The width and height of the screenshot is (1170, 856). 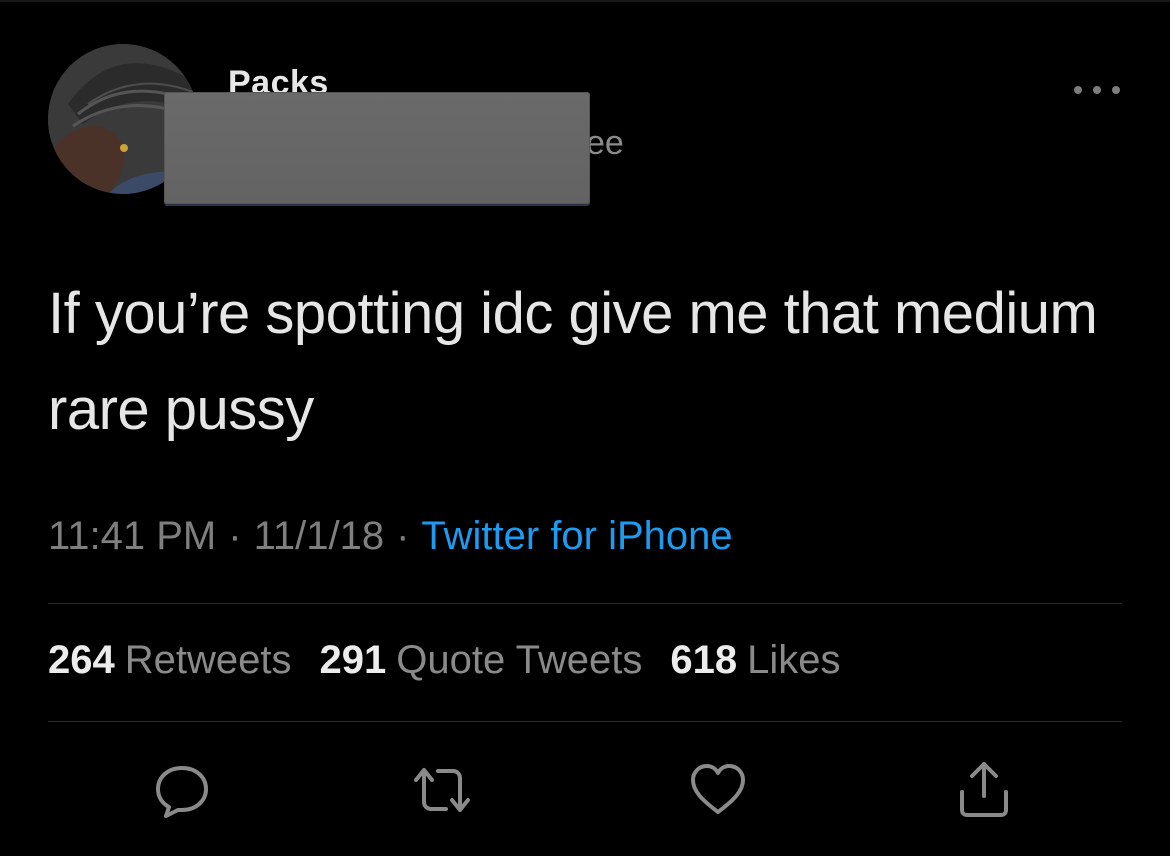 I want to click on share-button, so click(x=984, y=790).